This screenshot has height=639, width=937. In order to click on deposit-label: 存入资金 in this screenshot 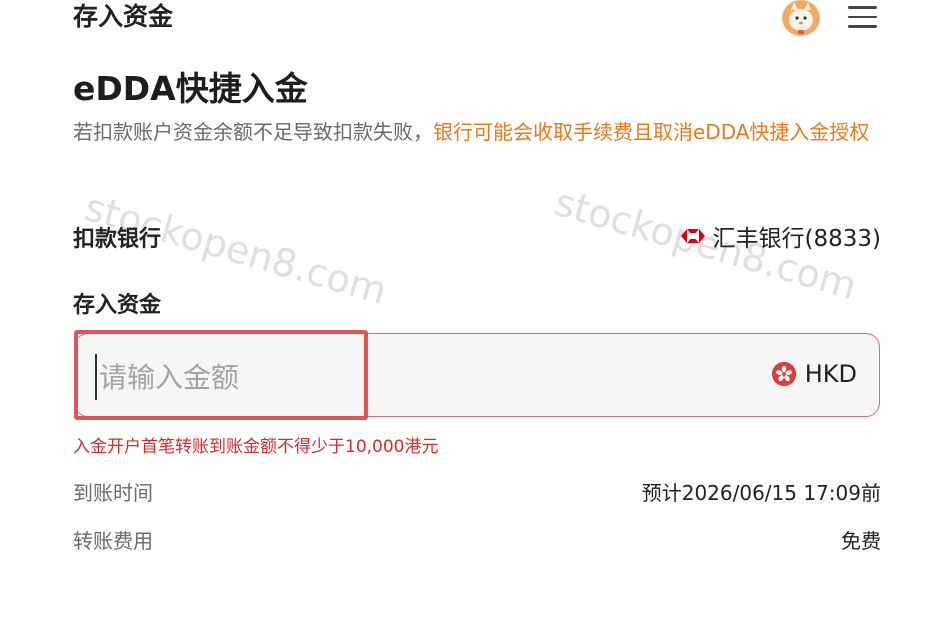, I will do `click(117, 305)`.